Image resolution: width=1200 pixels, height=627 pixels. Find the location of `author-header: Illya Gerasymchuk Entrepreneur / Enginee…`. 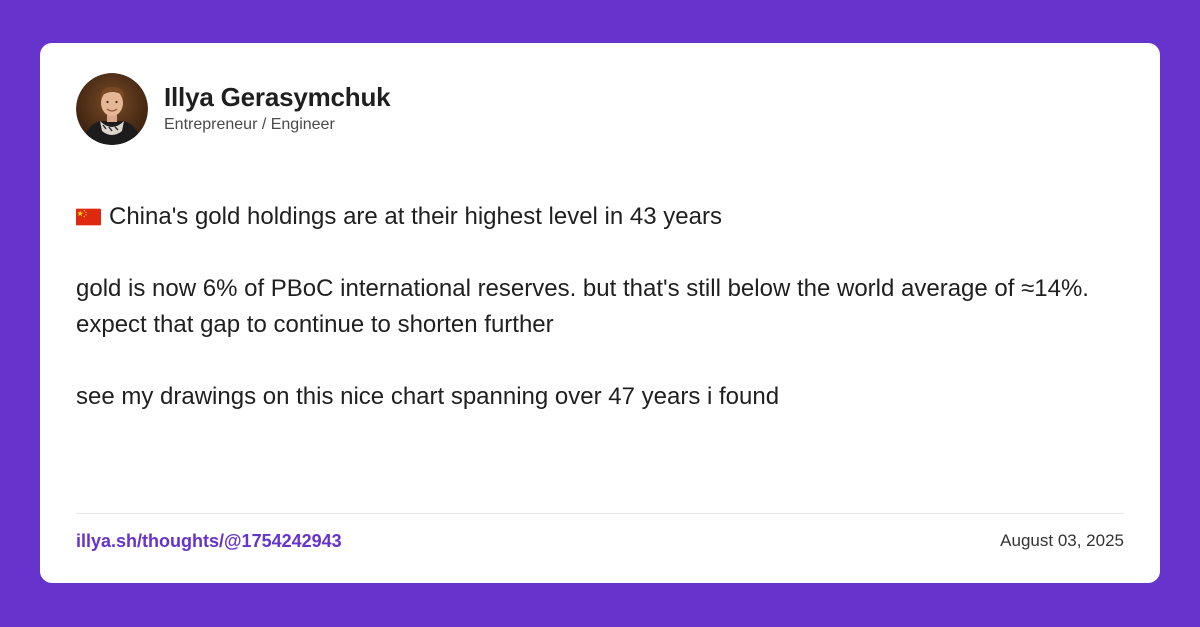

author-header: Illya Gerasymchuk Entrepreneur / Enginee… is located at coordinates (233, 109).